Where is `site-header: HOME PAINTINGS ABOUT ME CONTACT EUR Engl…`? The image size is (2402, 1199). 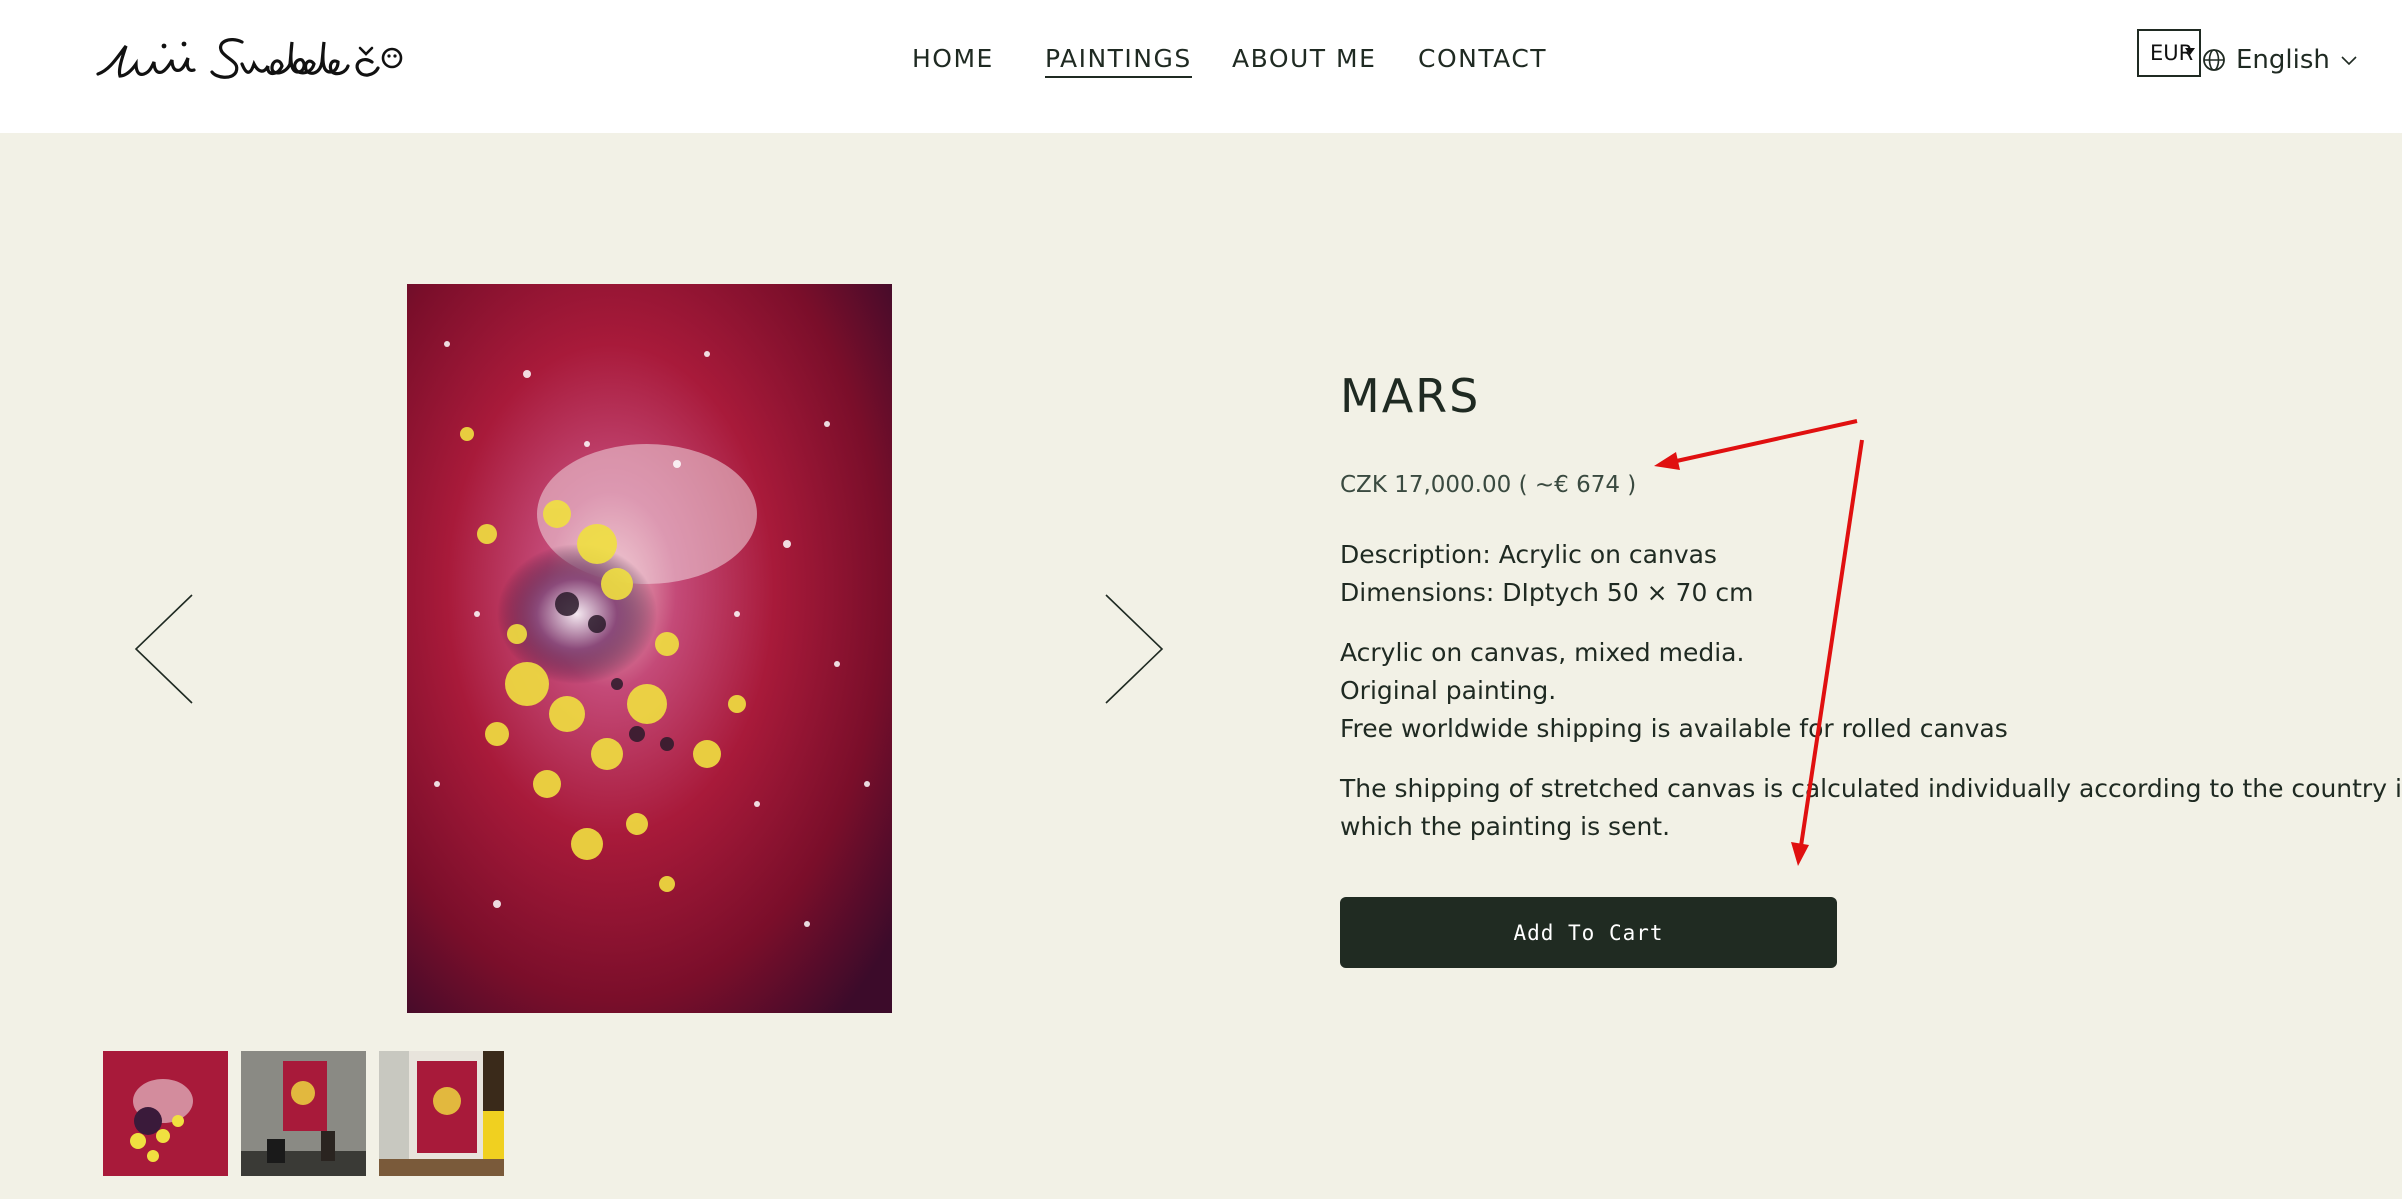
site-header: HOME PAINTINGS ABOUT ME CONTACT EUR Engl… is located at coordinates (1201, 66).